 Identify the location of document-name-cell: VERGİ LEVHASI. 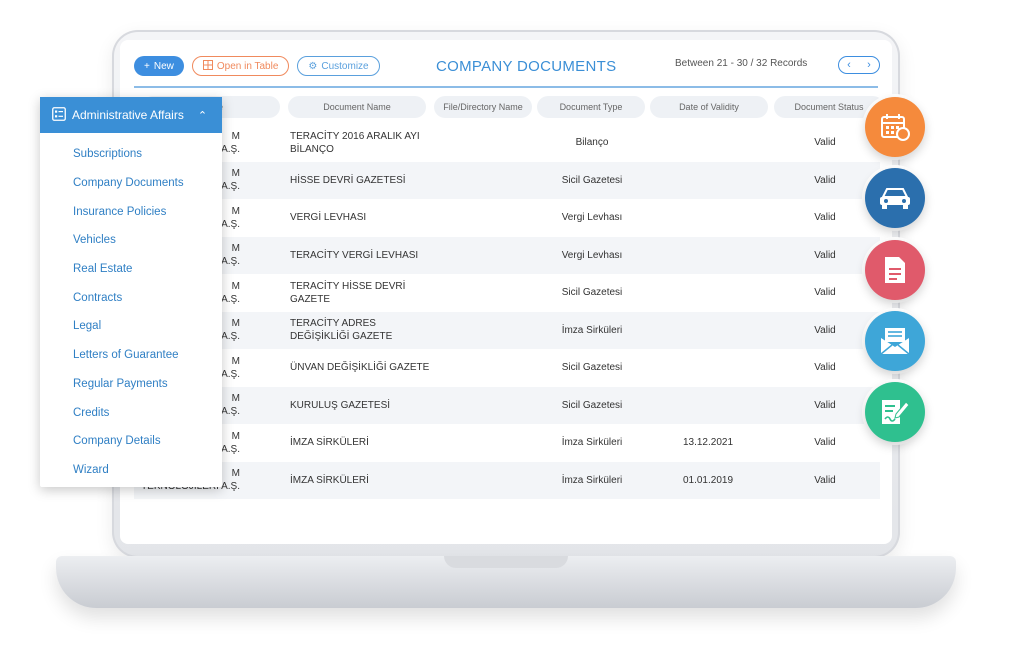
(328, 218).